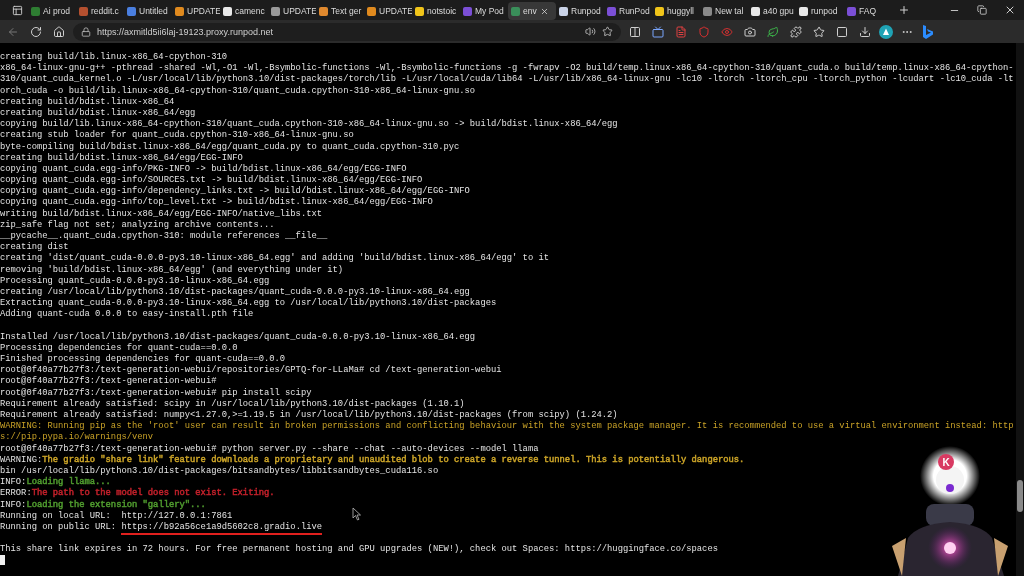  I want to click on log-message: The path to the model does not exist. Exiting., so click(153, 493).